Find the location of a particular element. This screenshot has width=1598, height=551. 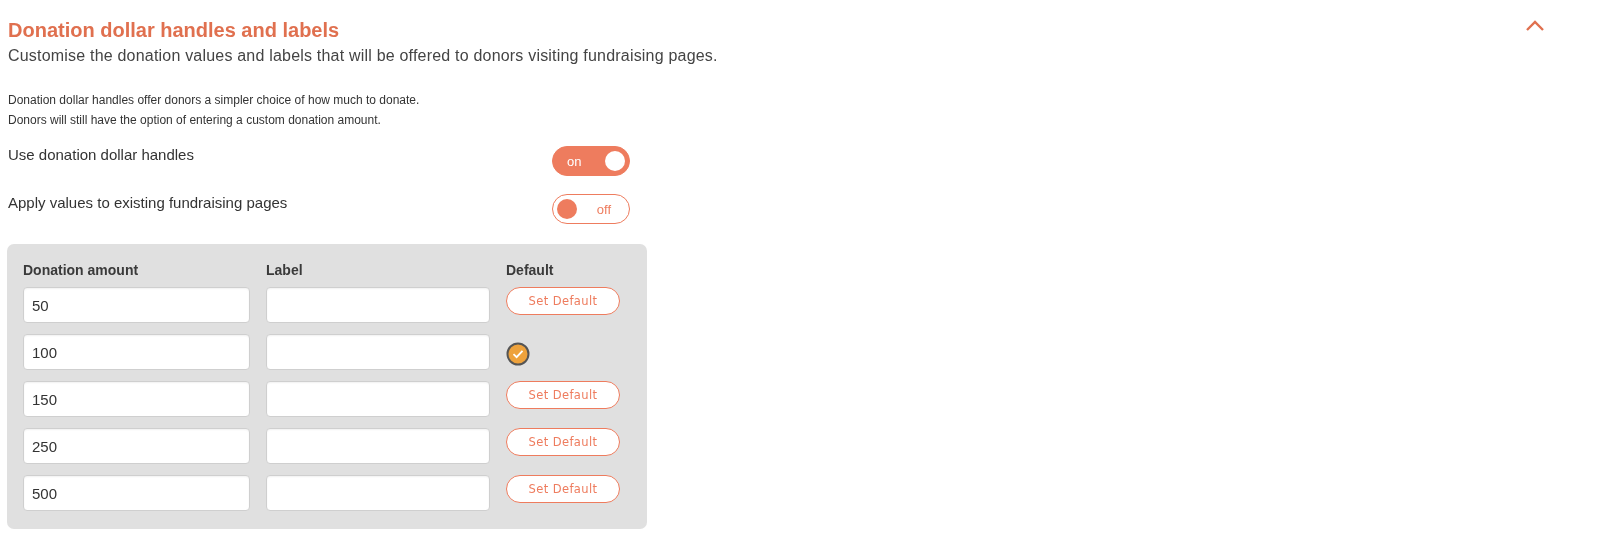

section-title: Donation dollar handles and labels is located at coordinates (174, 30).